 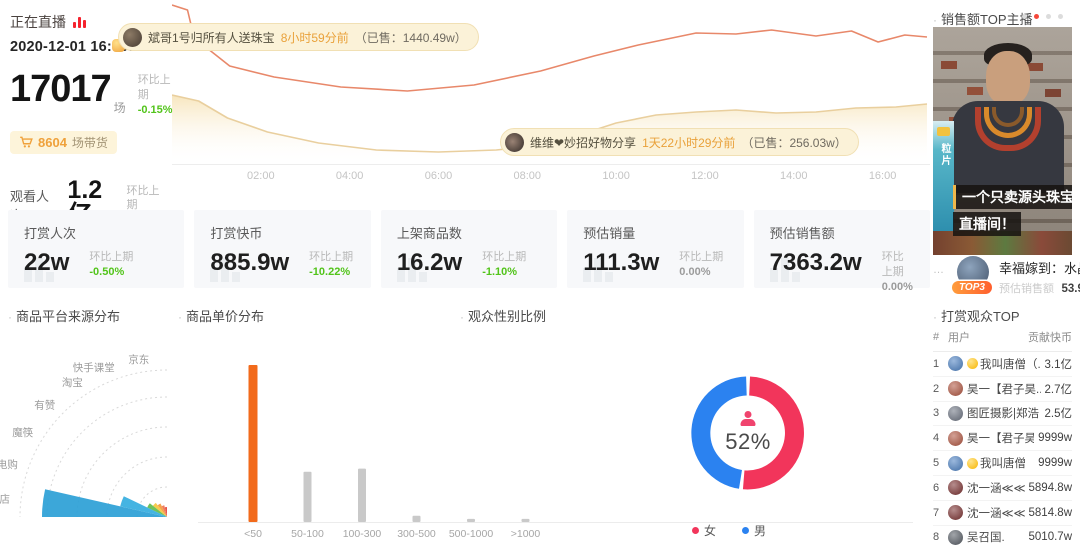 I want to click on table-row: 2 昊一【君子昊... 2.7亿, so click(x=1002, y=389).